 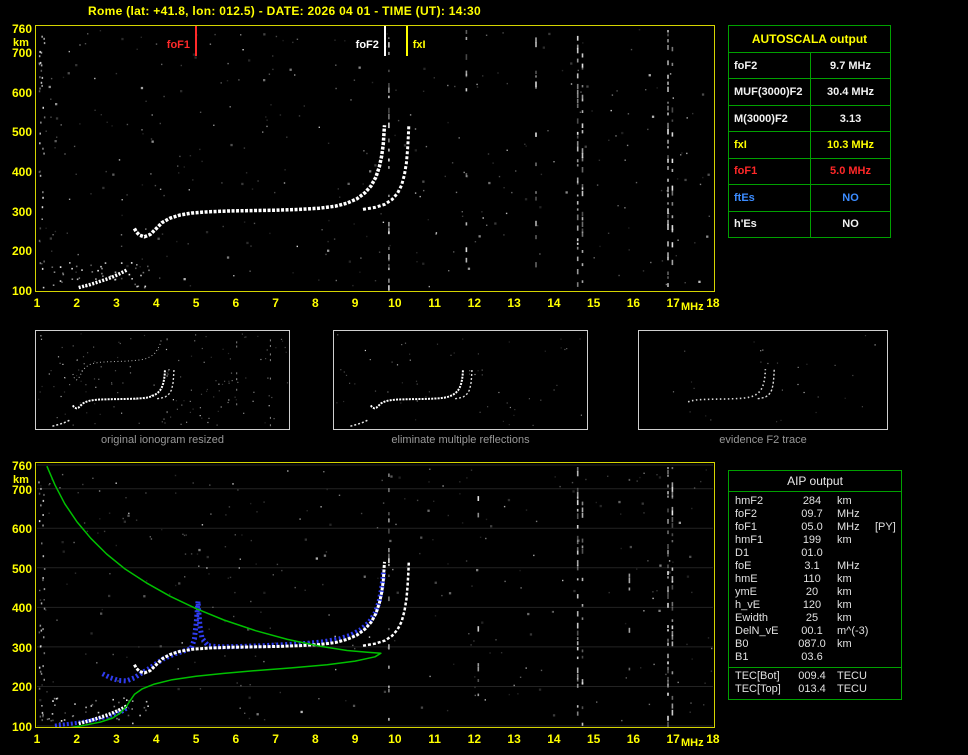 I want to click on thumbnail-caption: original ionogram resized, so click(x=162, y=440).